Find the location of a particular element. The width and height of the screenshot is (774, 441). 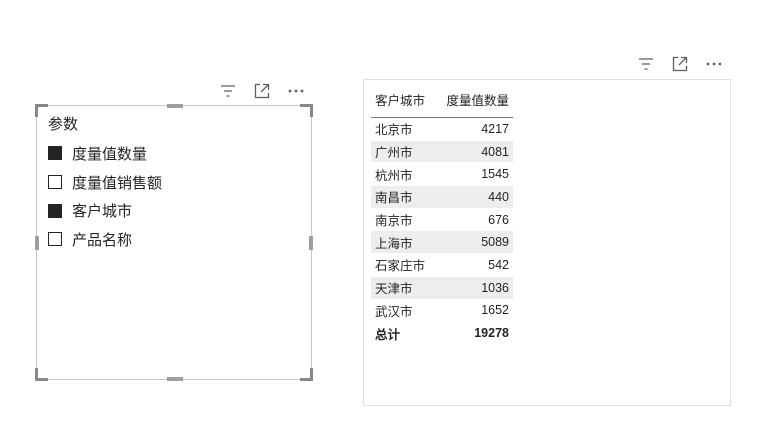

total-label: 总计 is located at coordinates (388, 334).